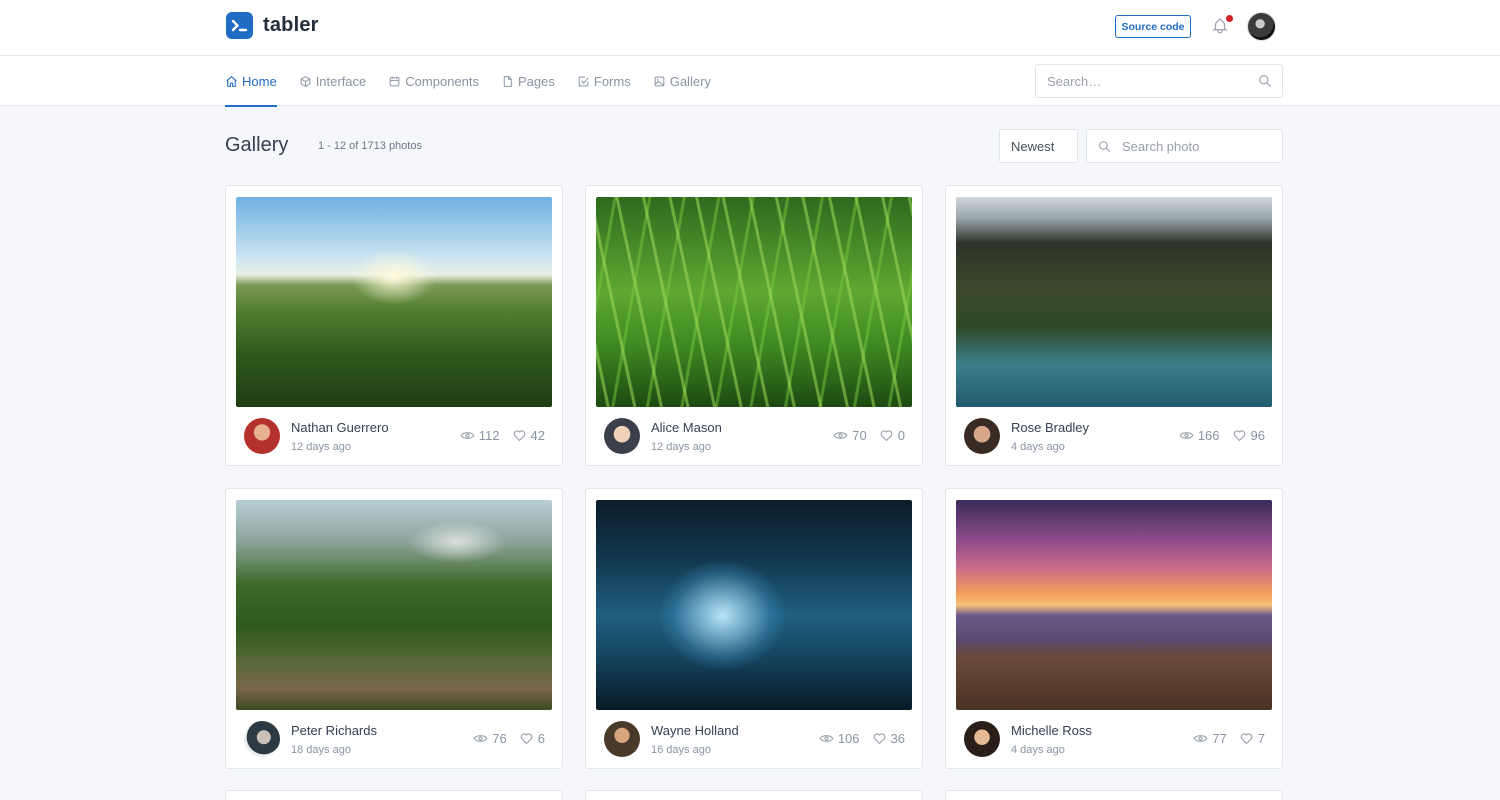 This screenshot has height=800, width=1500. Describe the element at coordinates (859, 435) in the screenshot. I see `views-value: 70` at that location.